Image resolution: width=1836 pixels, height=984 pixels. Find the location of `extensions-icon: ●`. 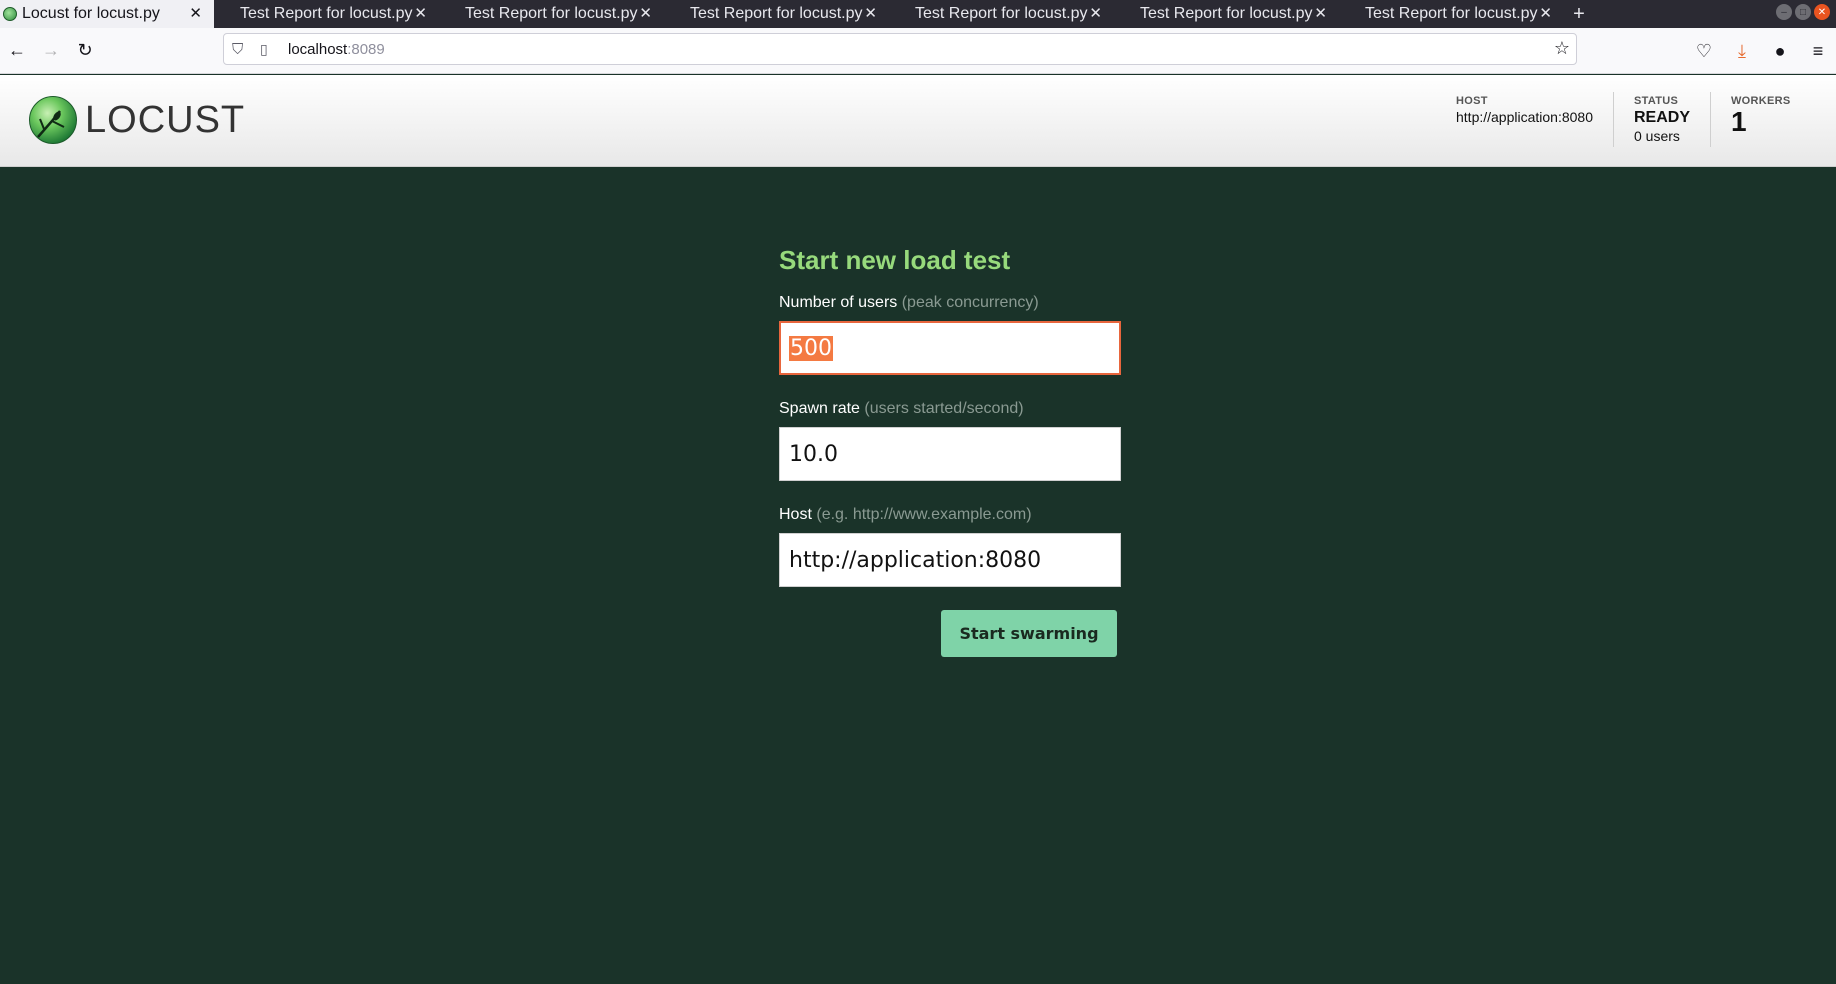

extensions-icon: ● is located at coordinates (1780, 51).